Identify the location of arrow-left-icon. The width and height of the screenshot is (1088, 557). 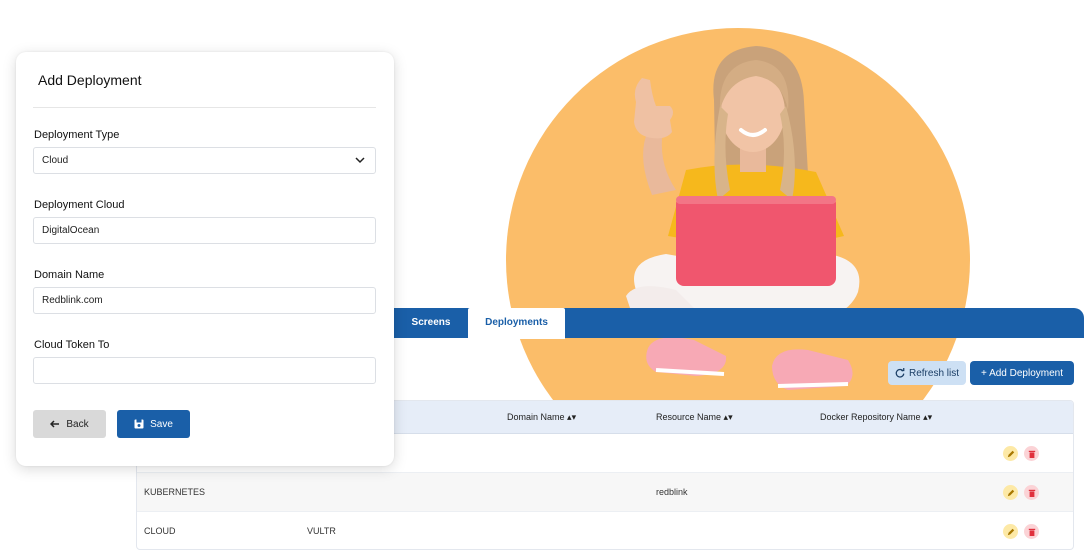
(55, 424).